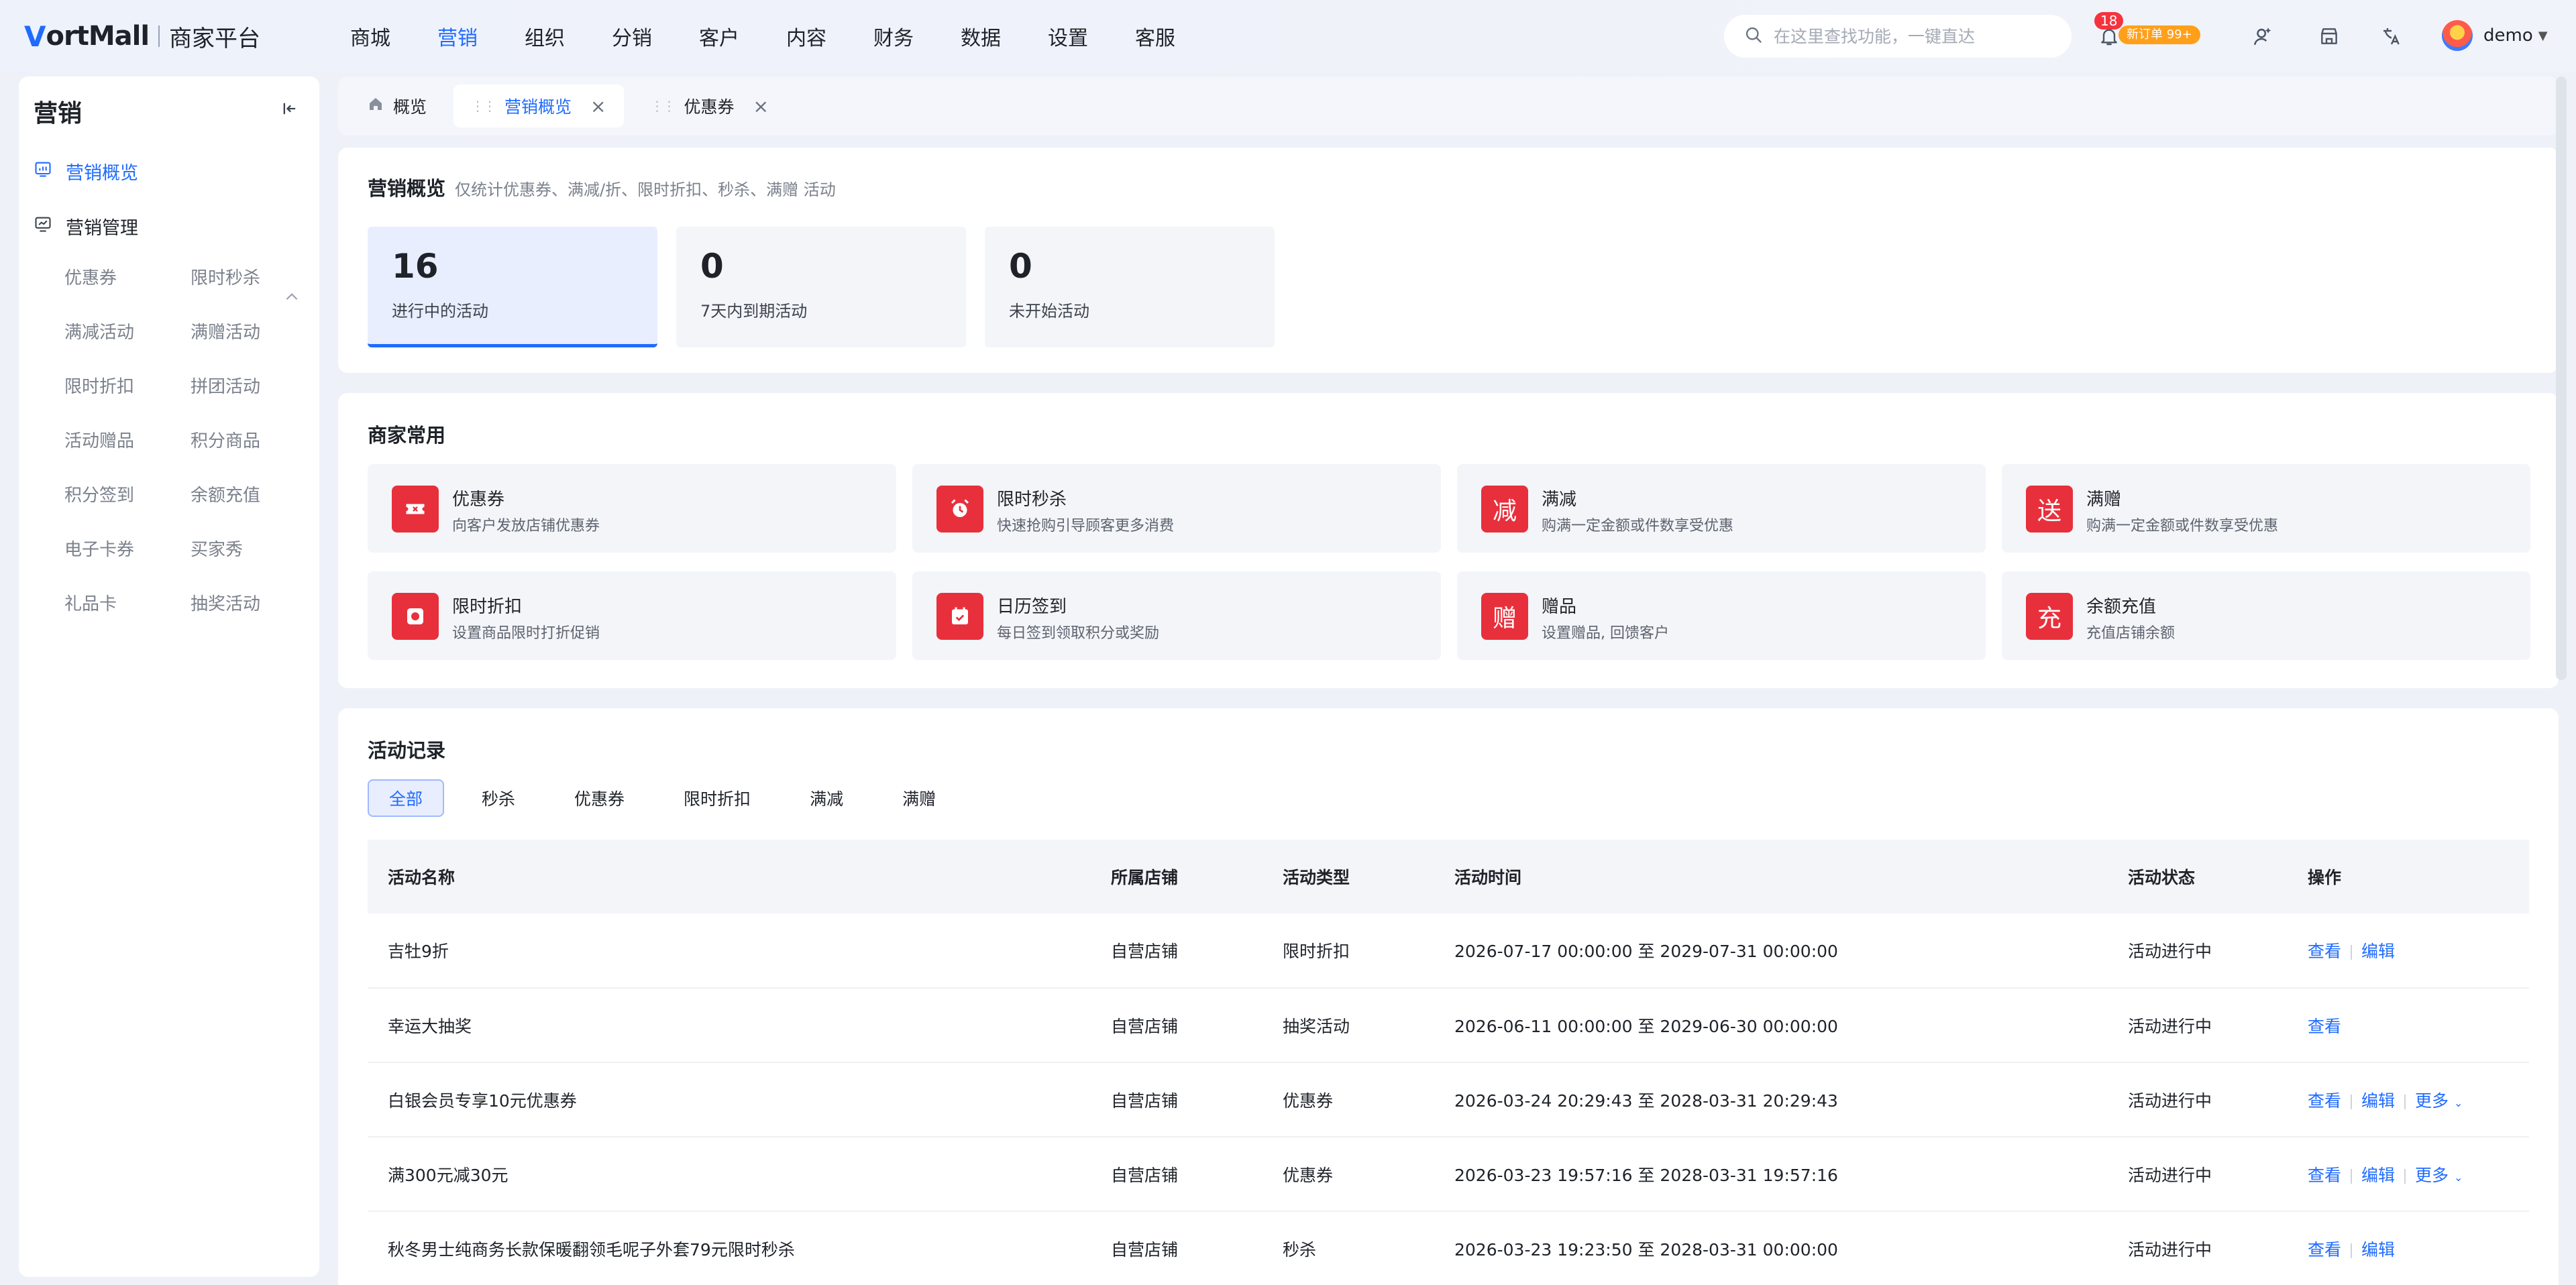 The width and height of the screenshot is (2576, 1285). I want to click on tab-label: 营销概览, so click(538, 107).